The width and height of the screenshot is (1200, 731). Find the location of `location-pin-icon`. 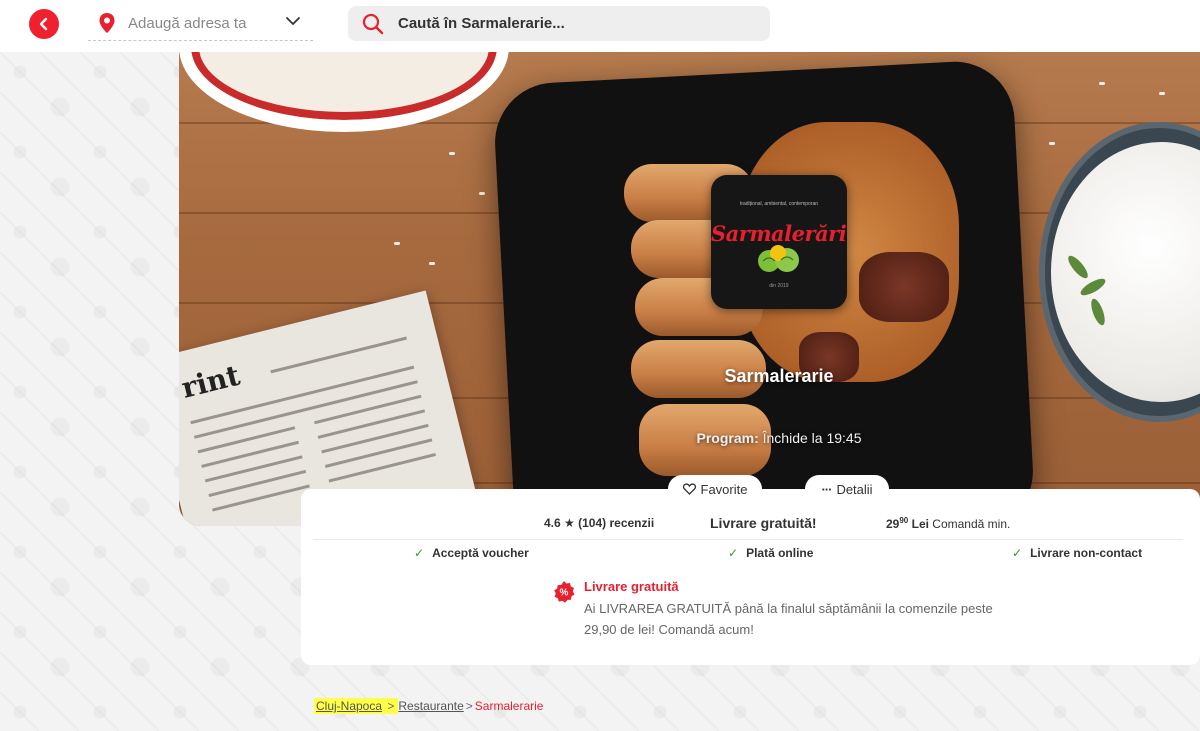

location-pin-icon is located at coordinates (107, 23).